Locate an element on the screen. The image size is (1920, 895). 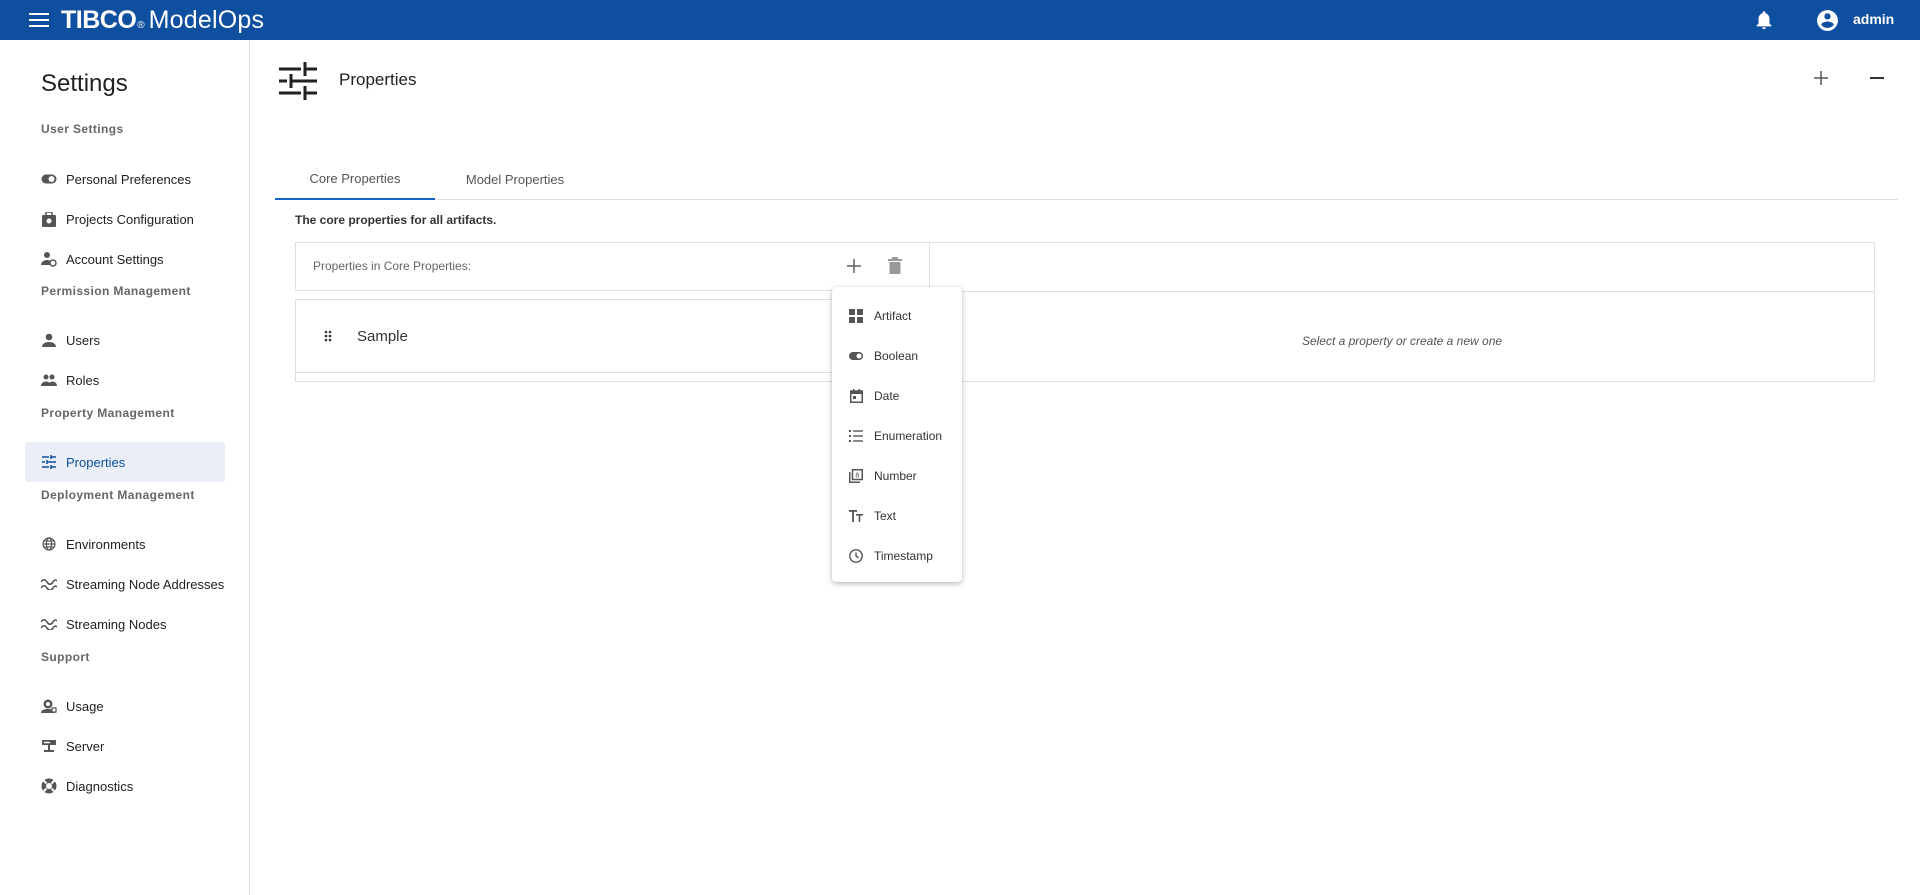
sidebar-title: Settings is located at coordinates (84, 83).